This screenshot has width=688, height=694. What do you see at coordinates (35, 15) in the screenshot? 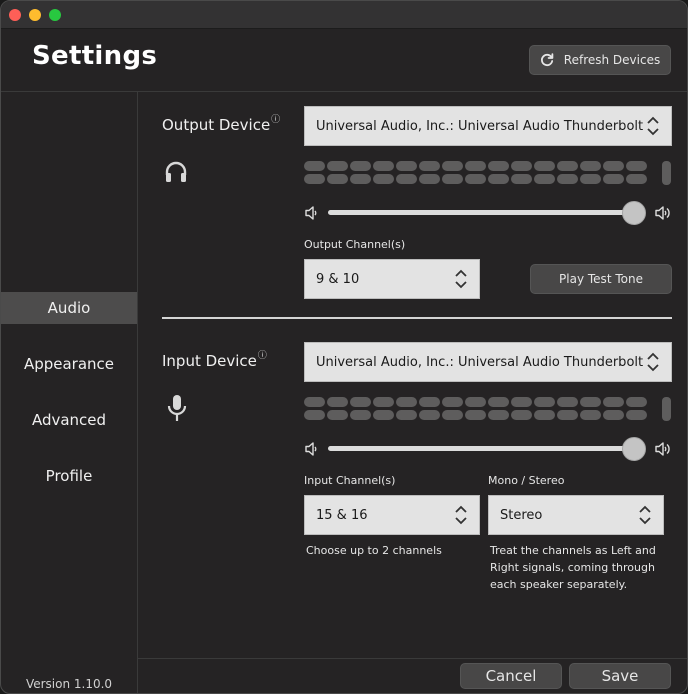
I see `minimize-window-button` at bounding box center [35, 15].